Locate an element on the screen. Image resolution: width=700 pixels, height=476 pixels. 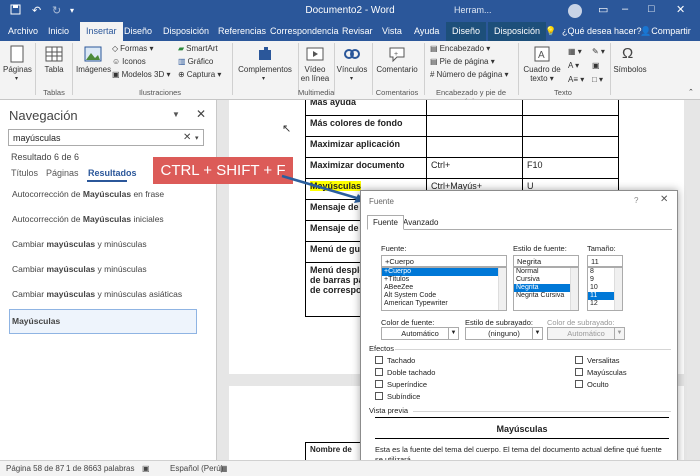
ribbon-display-icon: ▭ is located at coordinates (603, 9).